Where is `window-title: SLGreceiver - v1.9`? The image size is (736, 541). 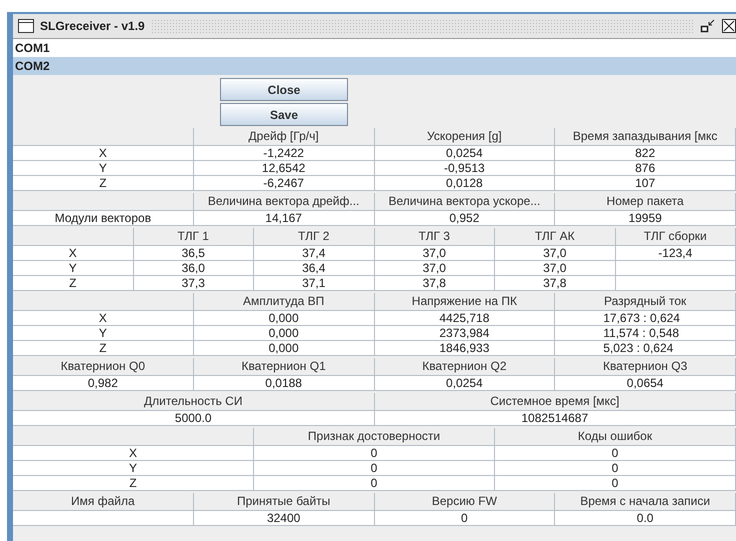
window-title: SLGreceiver - v1.9 is located at coordinates (92, 26).